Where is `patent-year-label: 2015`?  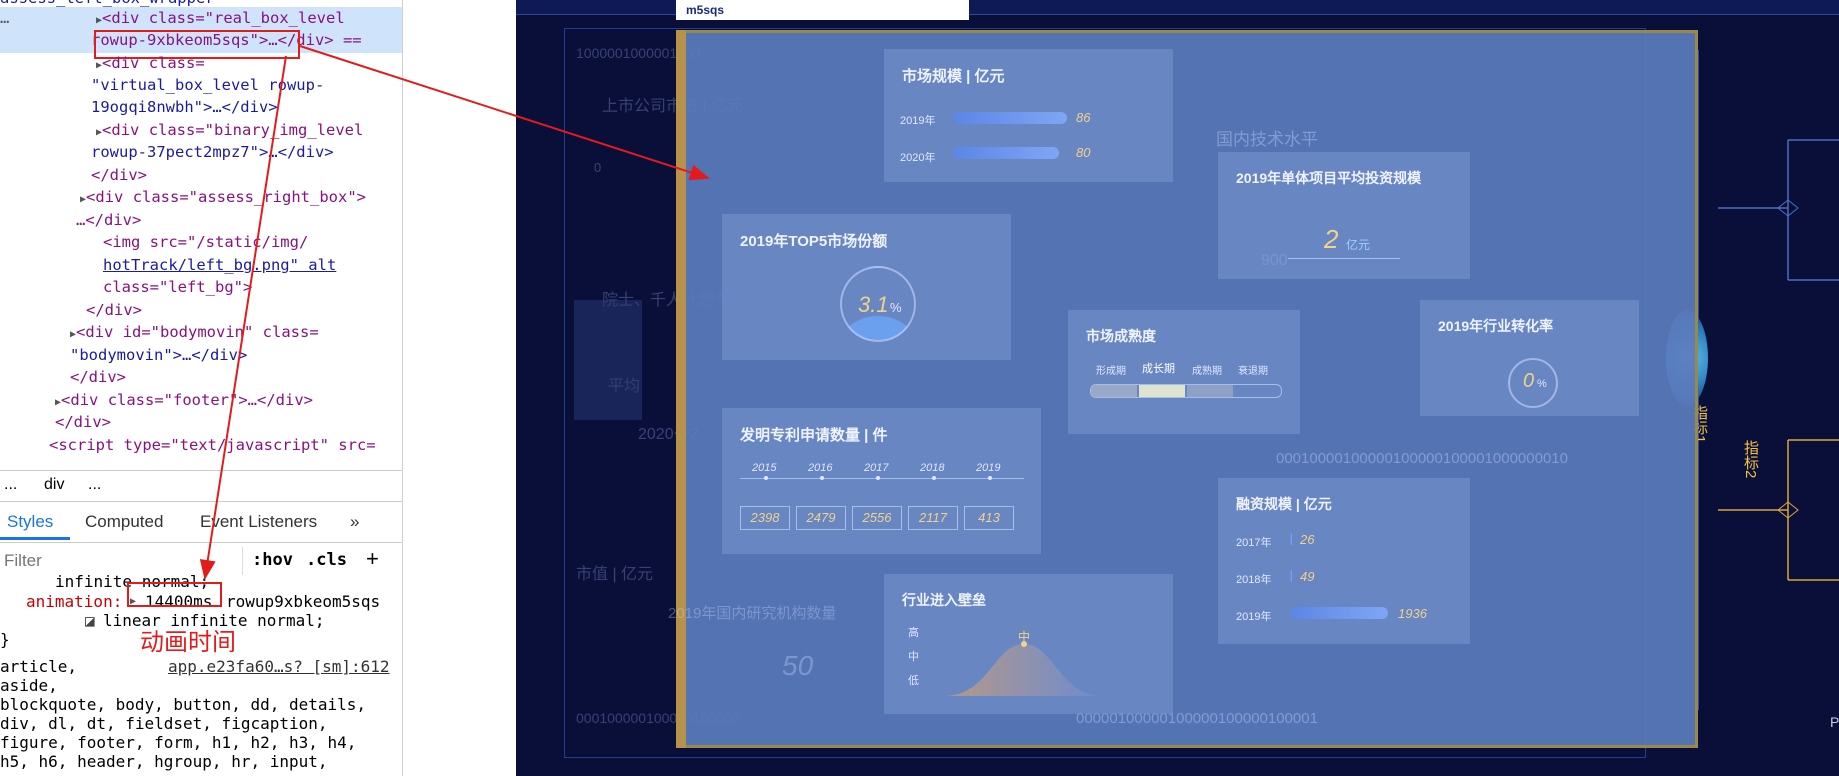 patent-year-label: 2015 is located at coordinates (764, 468).